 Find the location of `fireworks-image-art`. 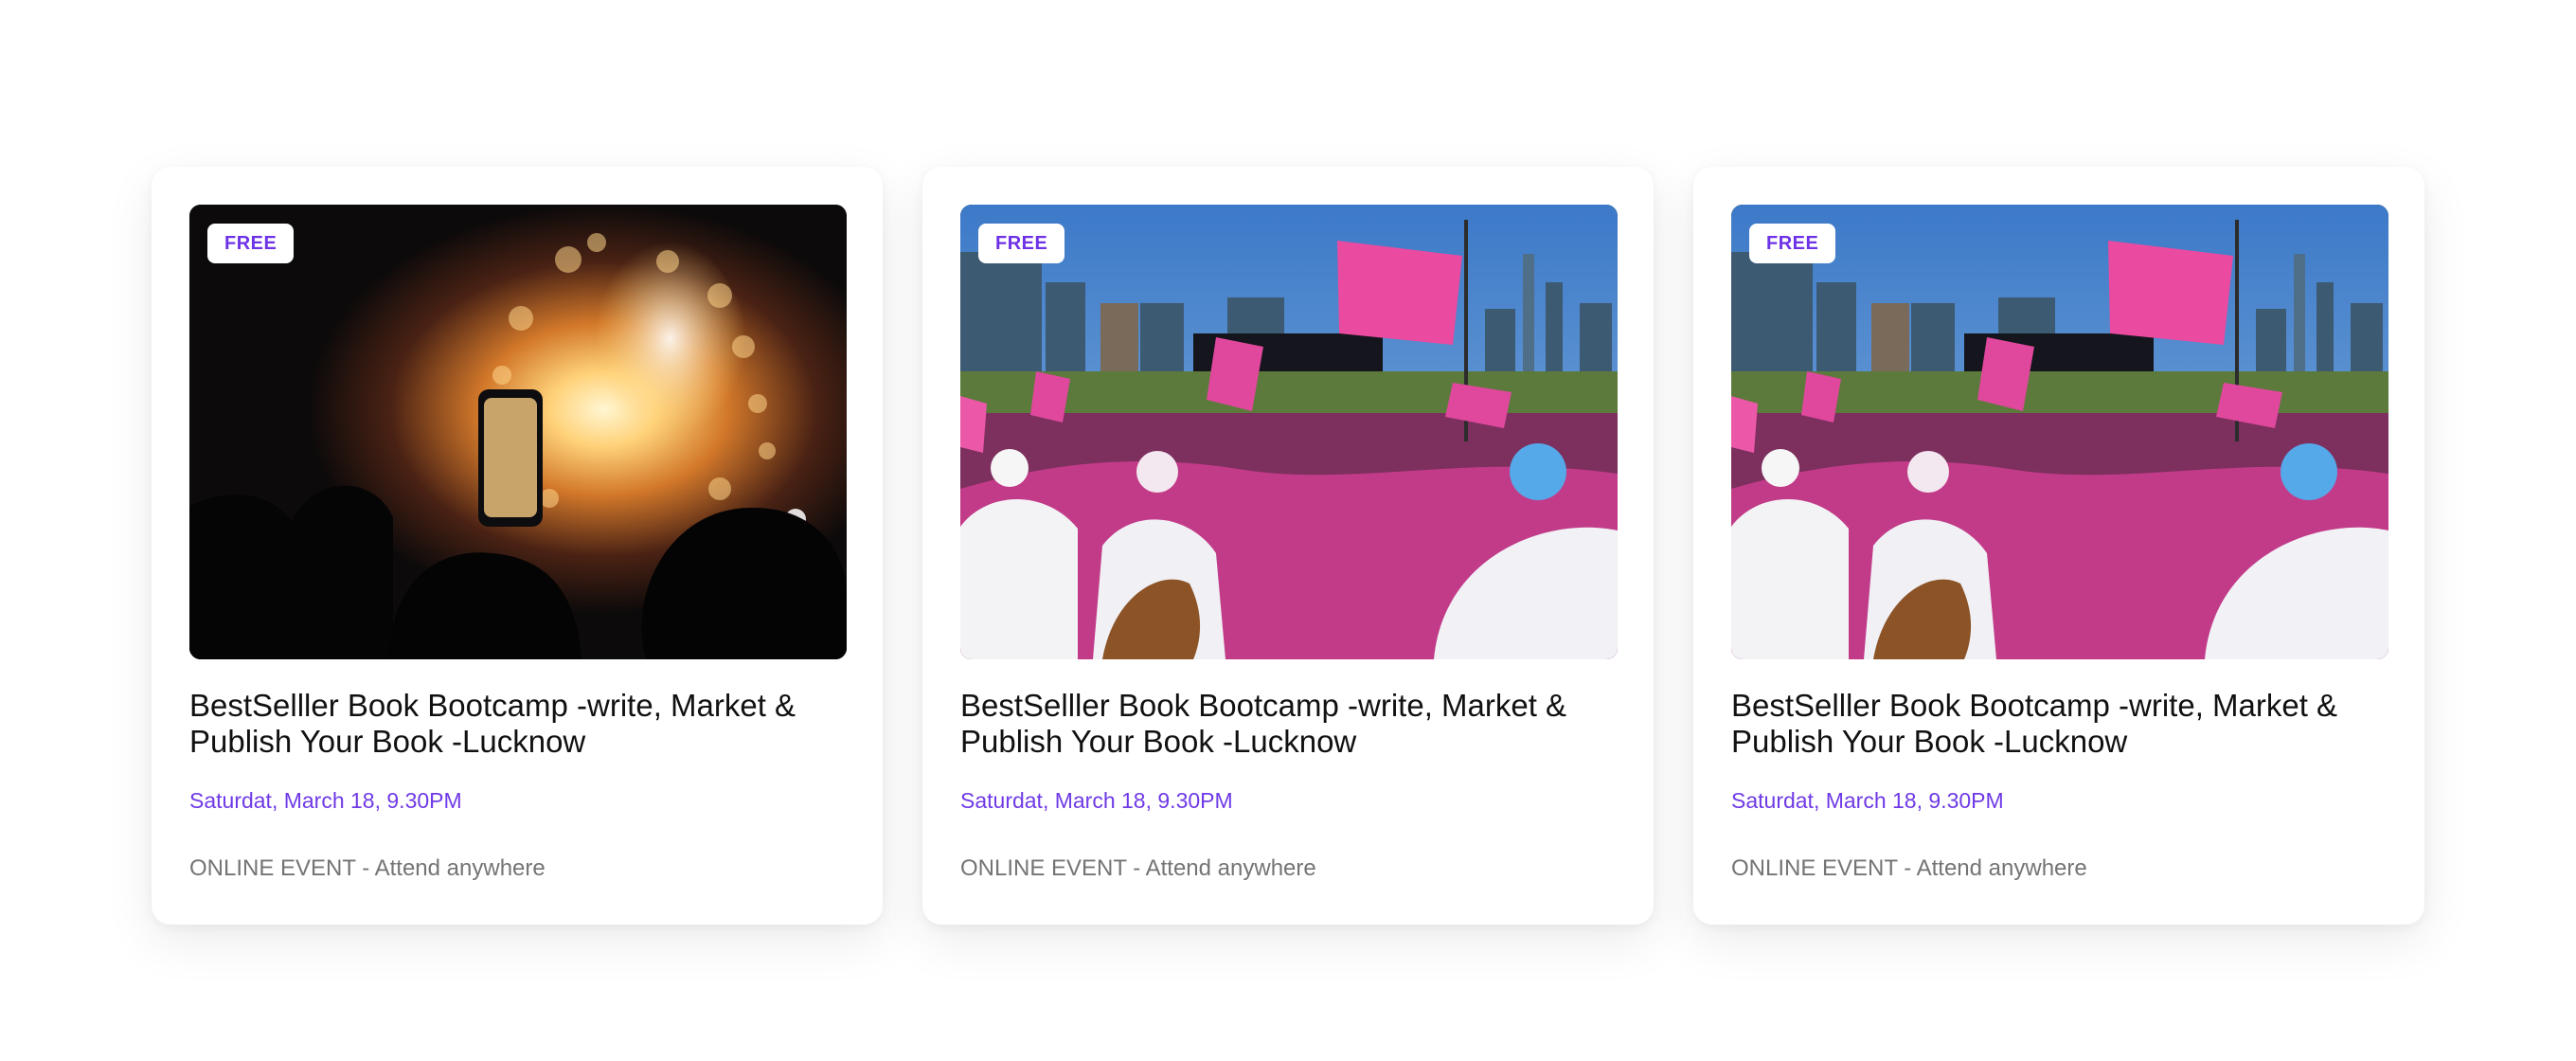

fireworks-image-art is located at coordinates (518, 432).